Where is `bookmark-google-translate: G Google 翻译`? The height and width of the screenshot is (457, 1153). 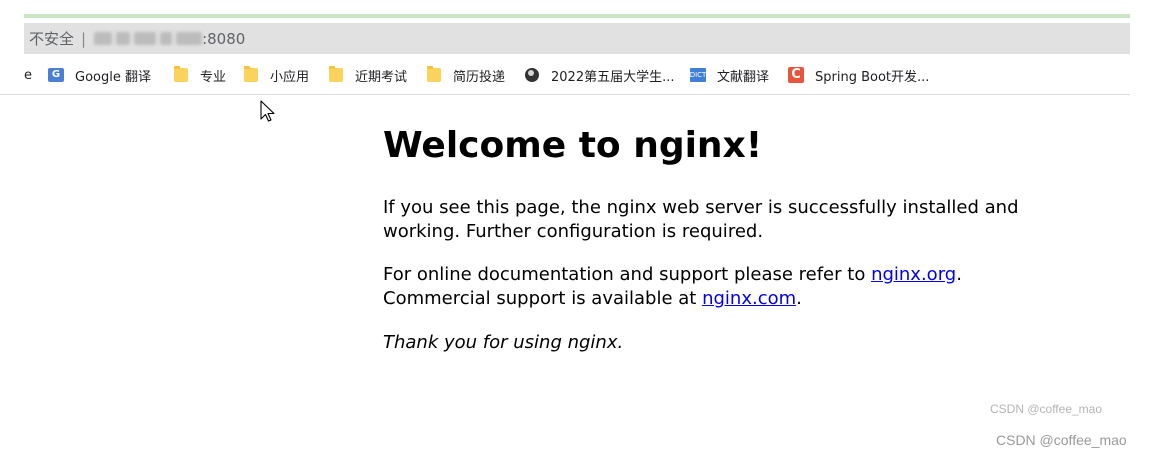 bookmark-google-translate: G Google 翻译 is located at coordinates (99, 75).